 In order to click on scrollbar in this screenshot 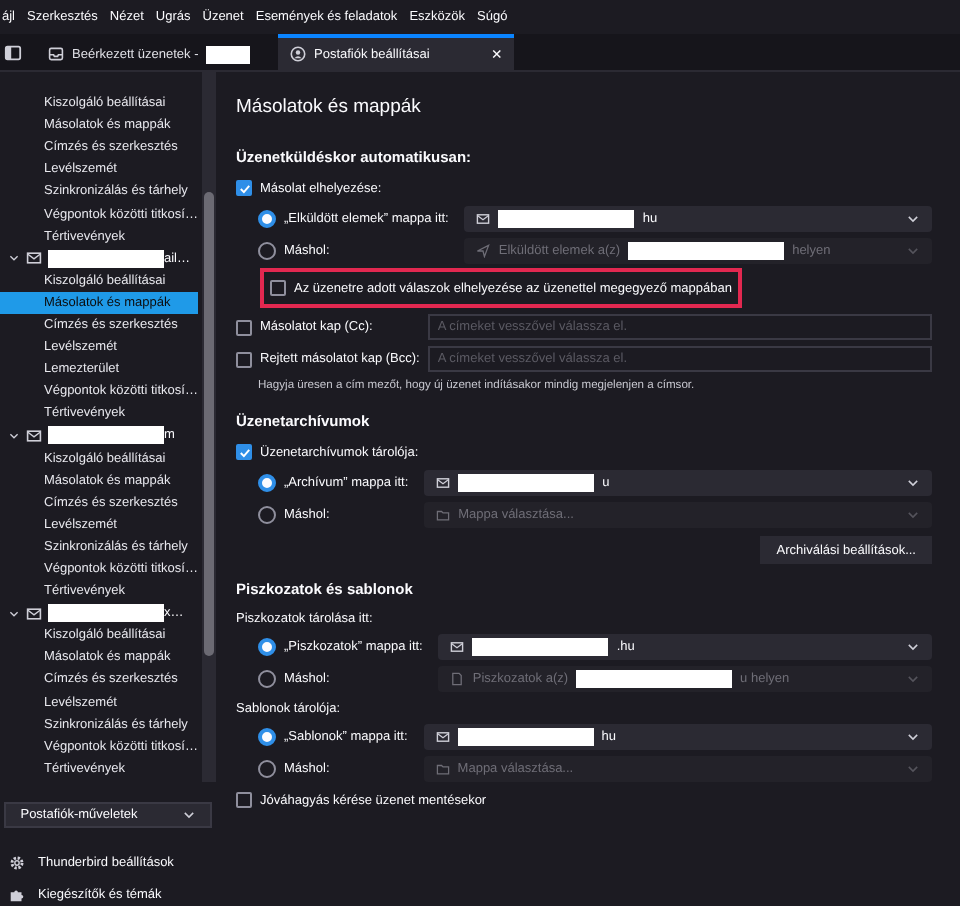, I will do `click(209, 427)`.